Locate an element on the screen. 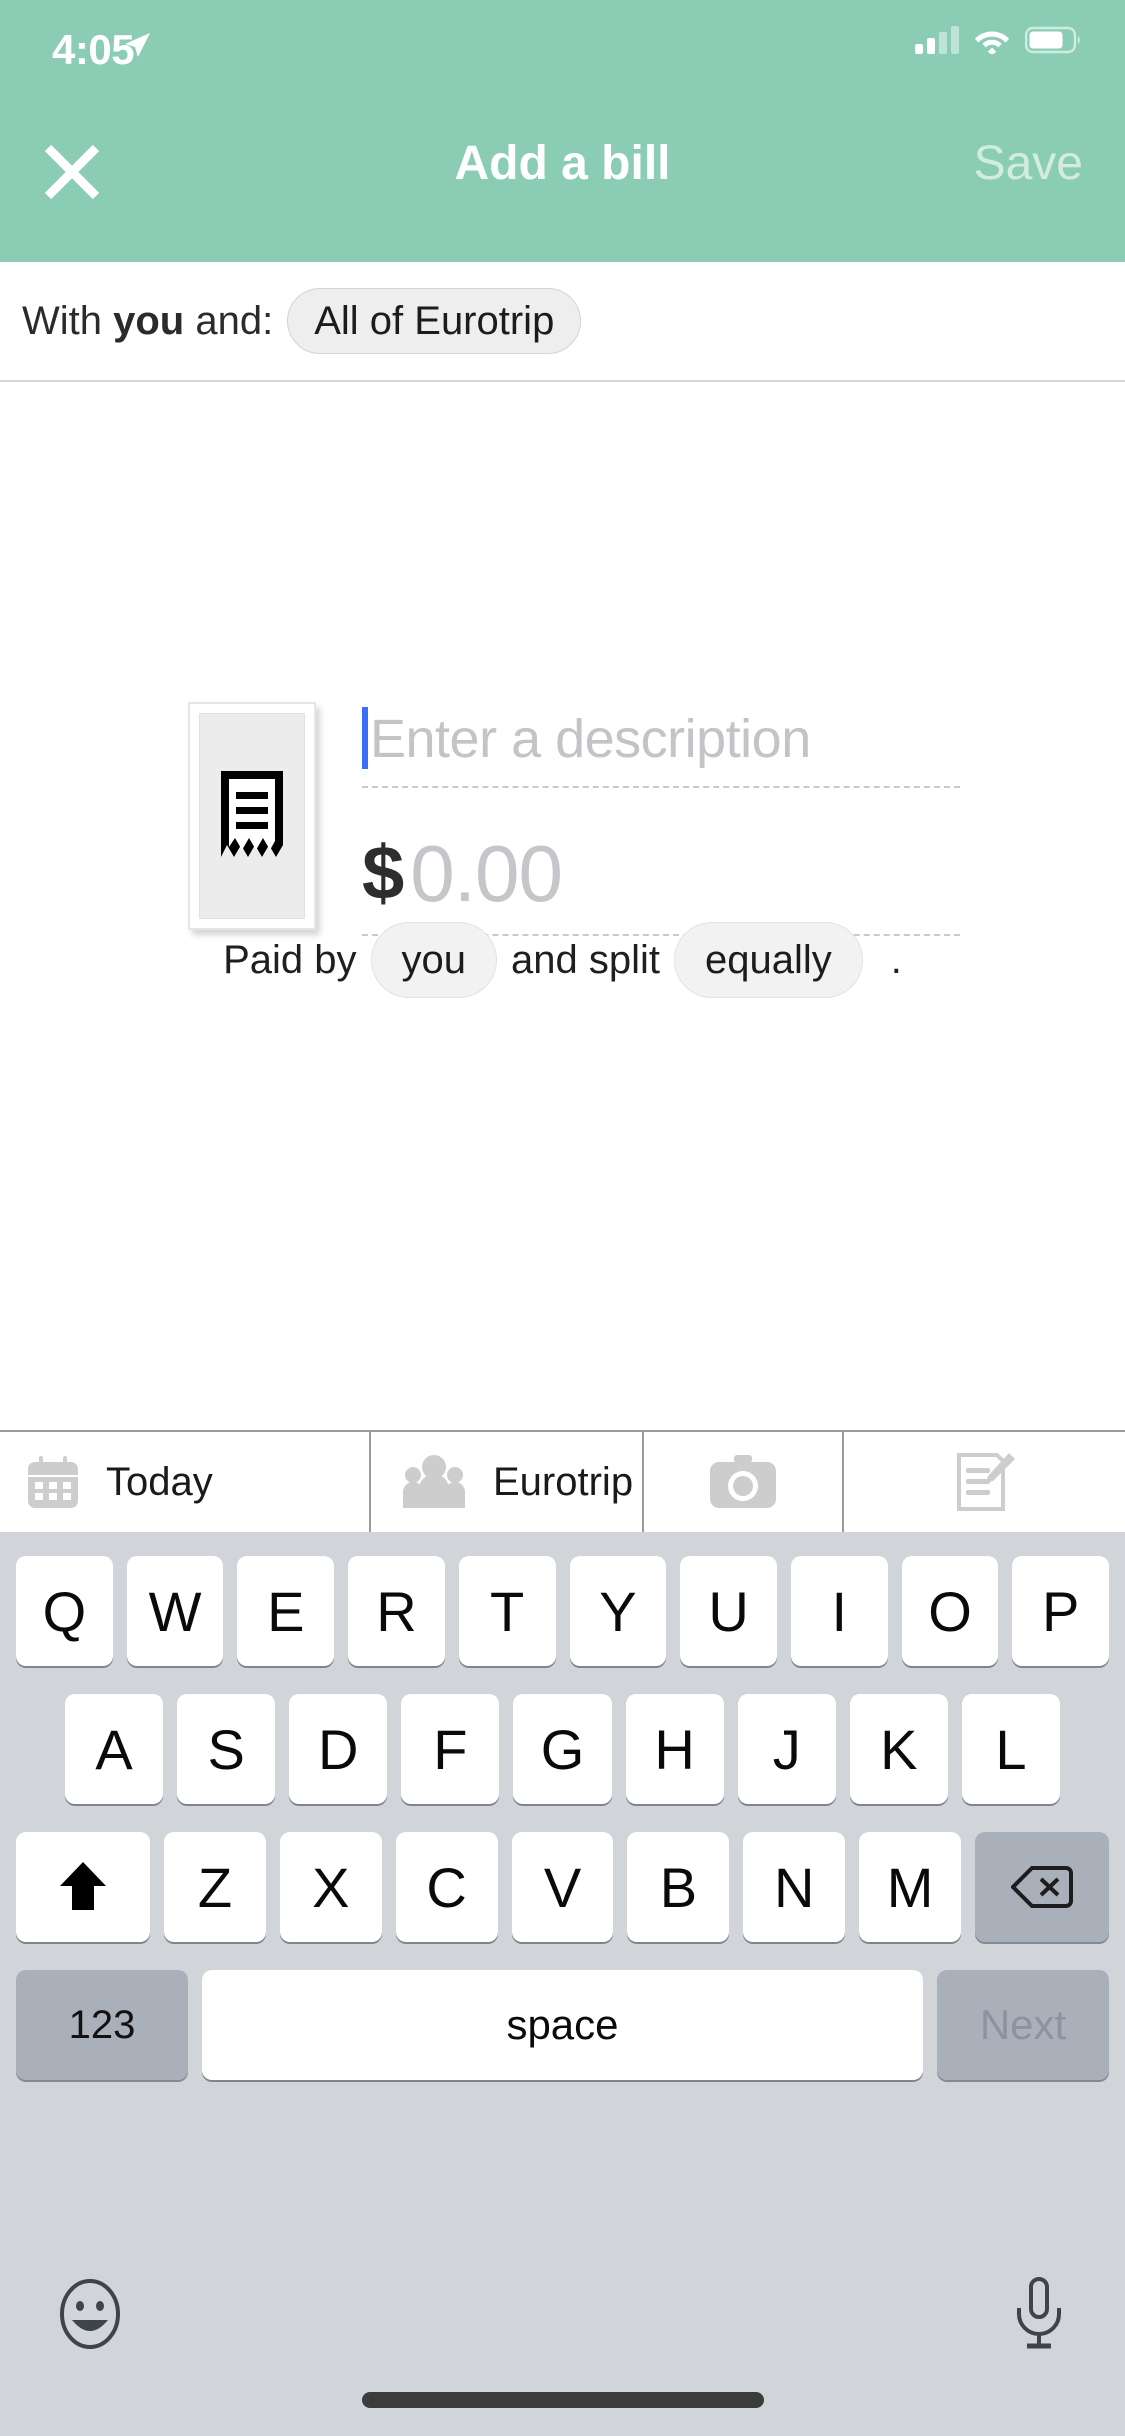  key-v: V is located at coordinates (562, 1887).